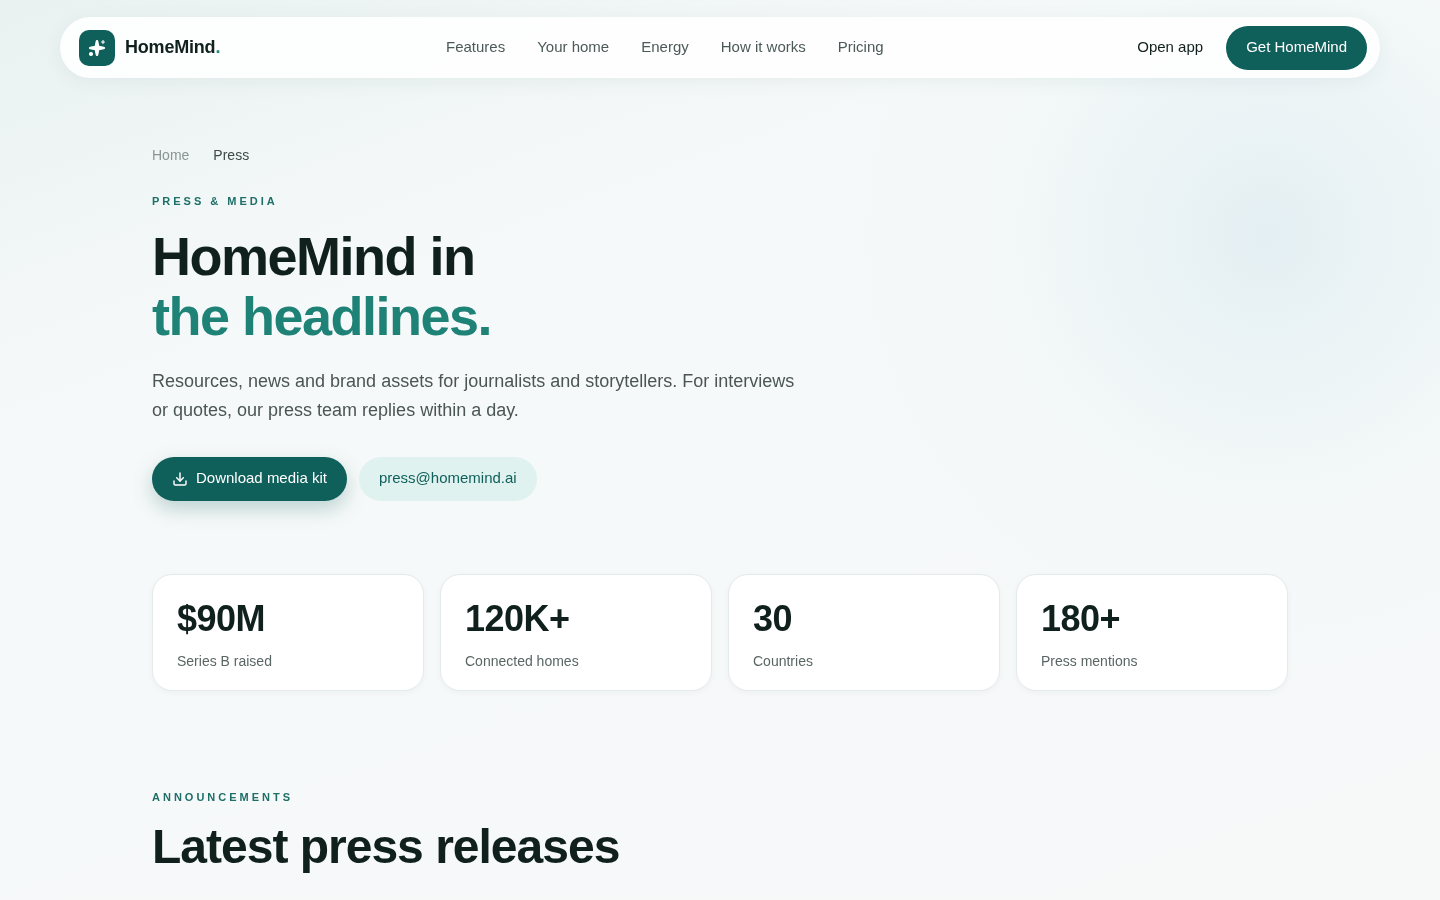 Image resolution: width=1440 pixels, height=900 pixels. I want to click on nav-link: Your home, so click(573, 47).